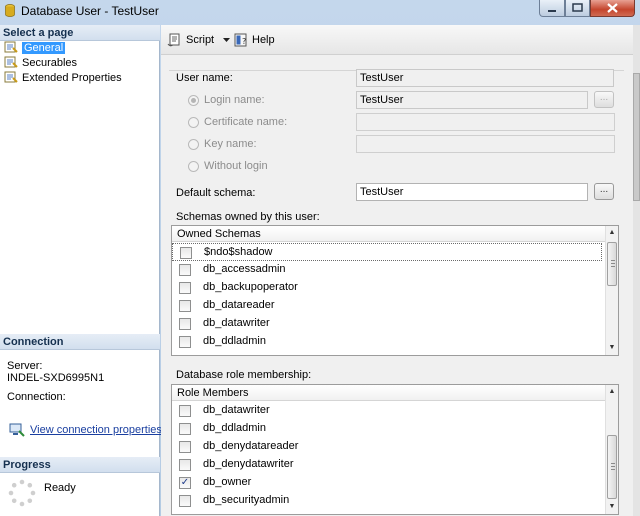  What do you see at coordinates (387, 465) in the screenshot?
I see `list-item: db_denydatawriter` at bounding box center [387, 465].